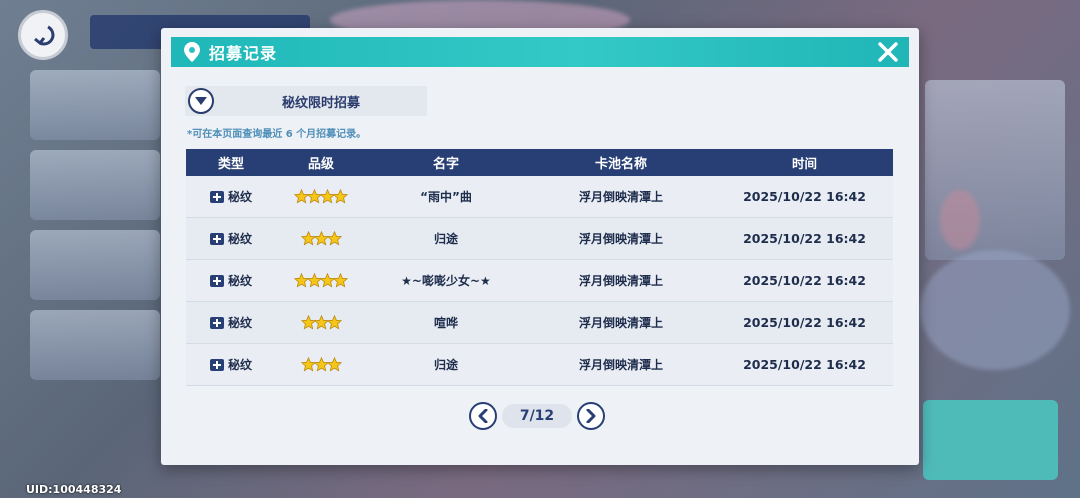 This screenshot has height=498, width=1080. I want to click on next-page-button, so click(591, 416).